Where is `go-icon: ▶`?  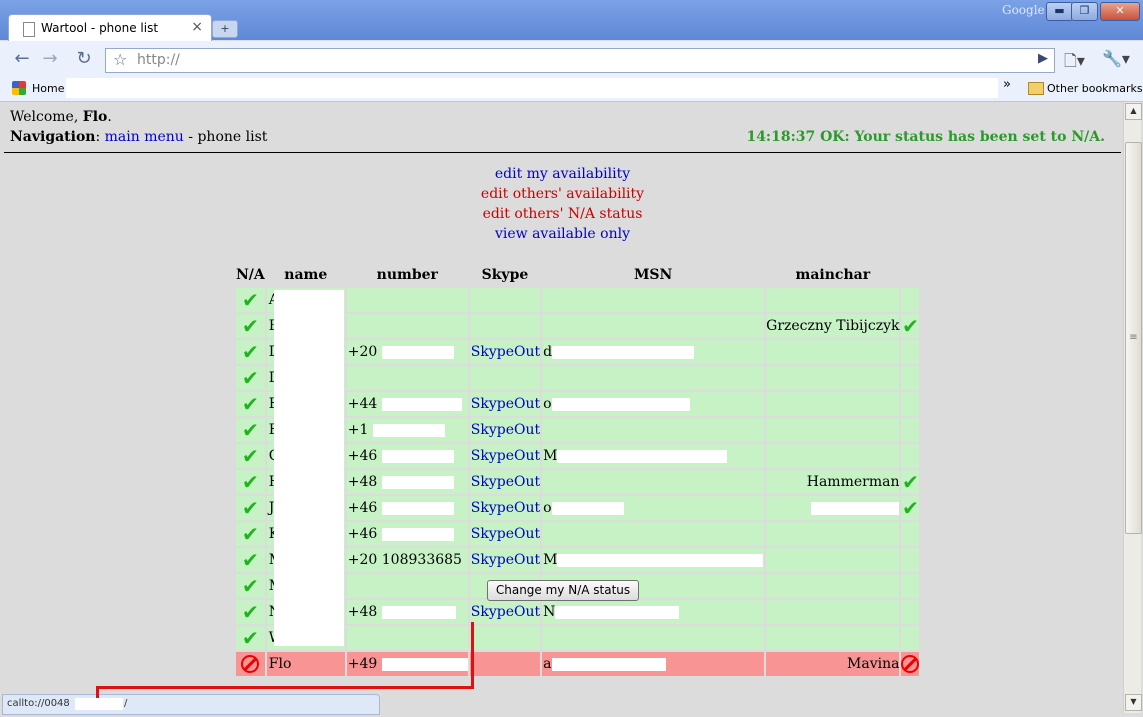 go-icon: ▶ is located at coordinates (1043, 58).